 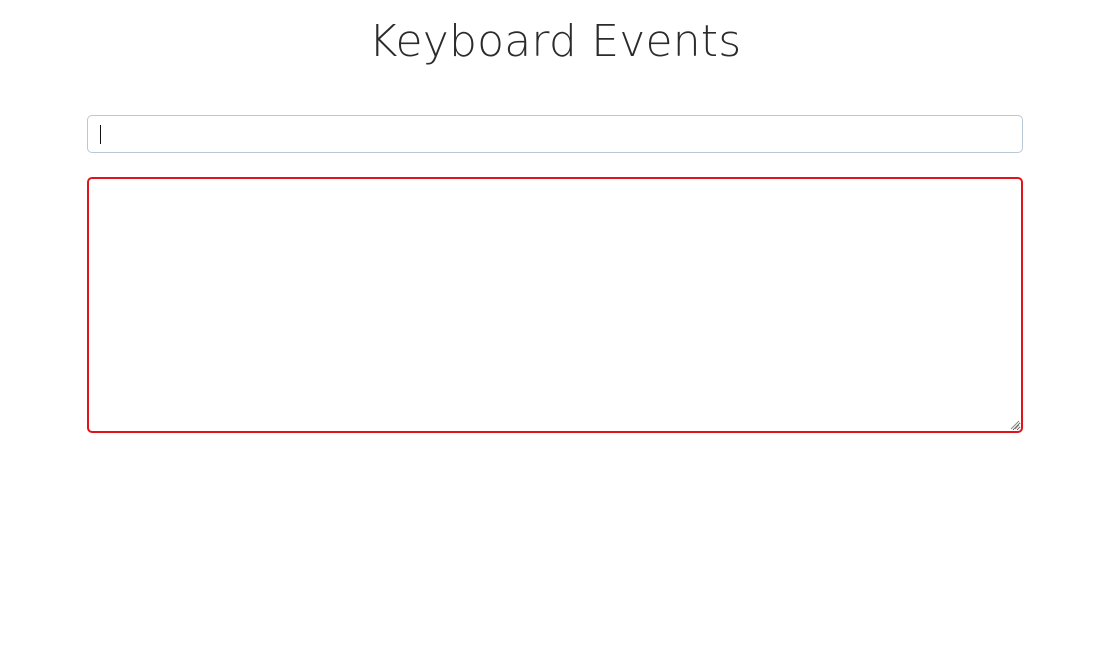 What do you see at coordinates (1014, 424) in the screenshot?
I see `resize-grip-icon` at bounding box center [1014, 424].